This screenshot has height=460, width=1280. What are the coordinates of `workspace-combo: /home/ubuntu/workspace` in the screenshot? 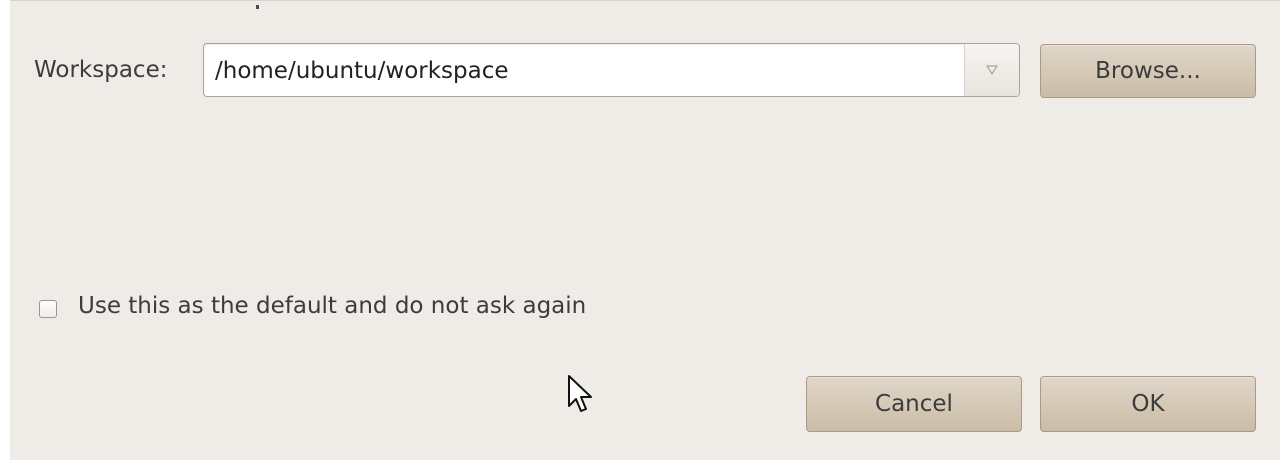 It's located at (611, 70).